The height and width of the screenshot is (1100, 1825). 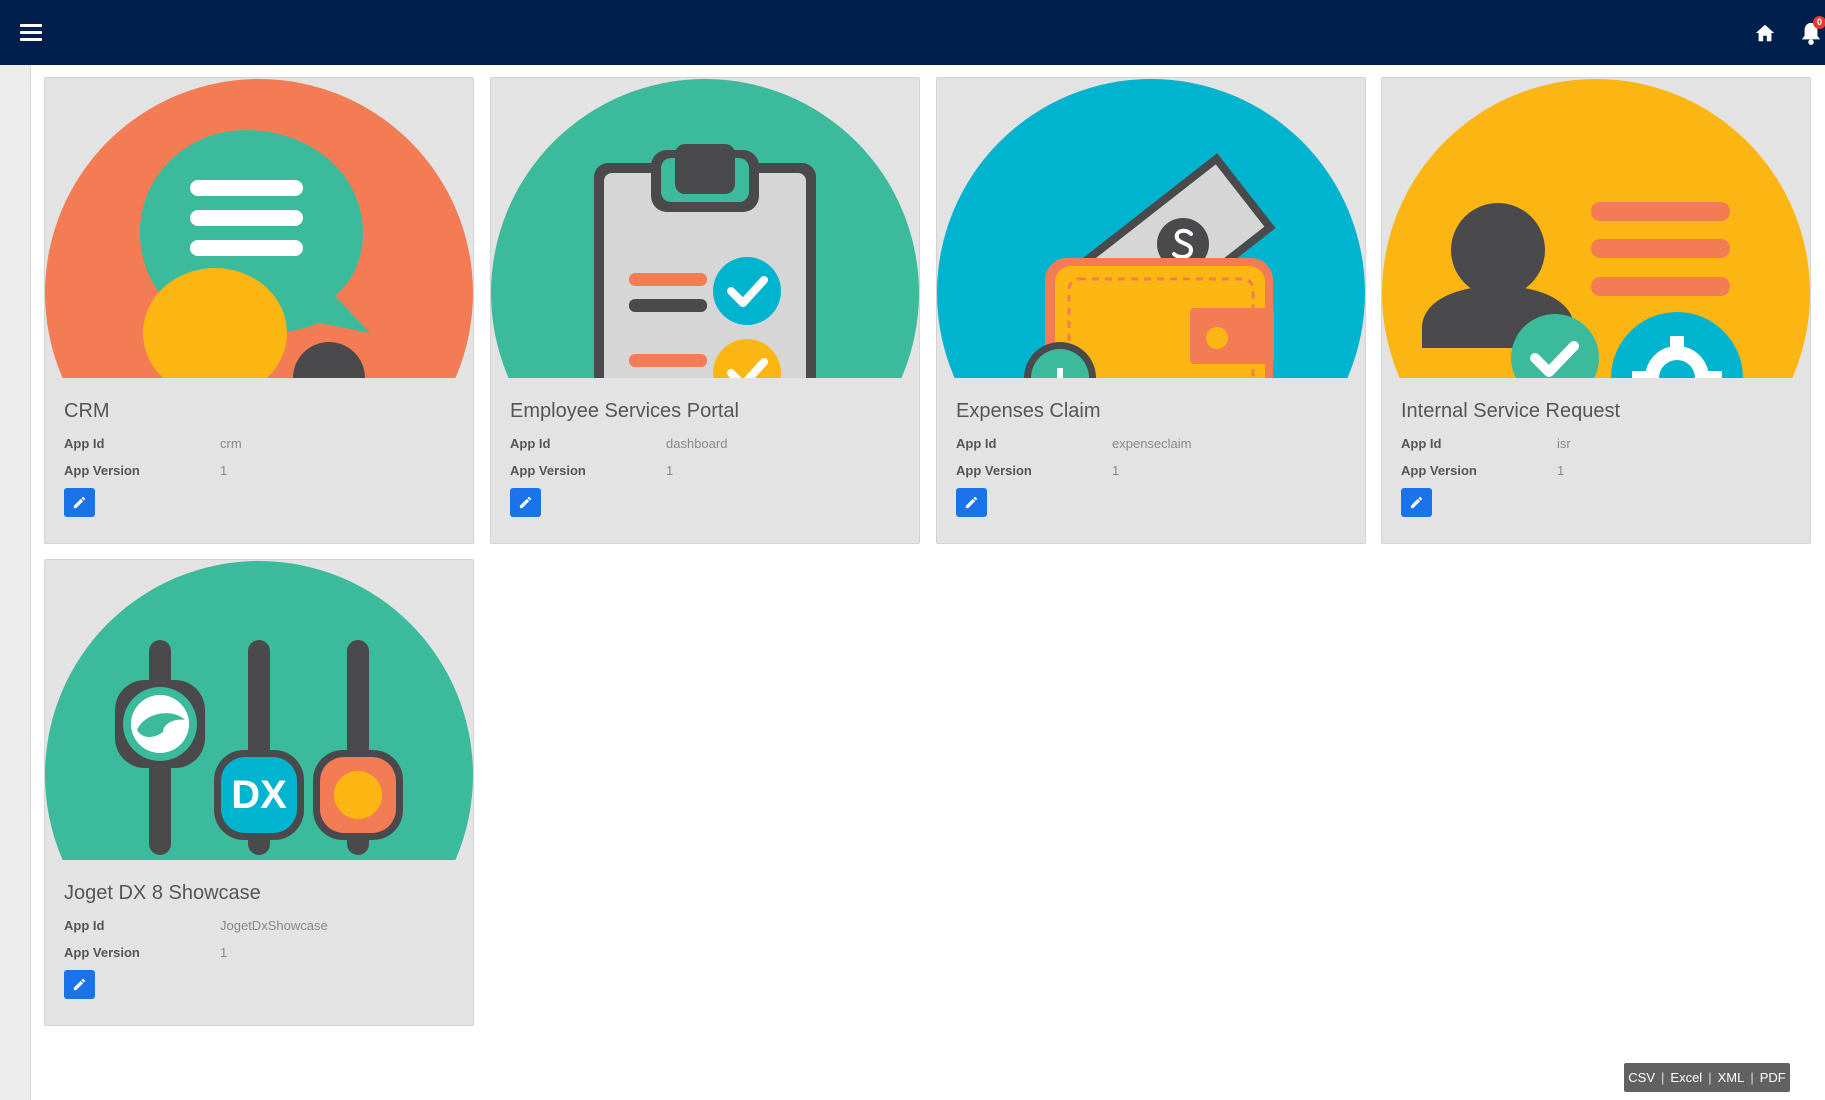 What do you see at coordinates (1152, 443) in the screenshot?
I see `app-id-value: expenseclaim` at bounding box center [1152, 443].